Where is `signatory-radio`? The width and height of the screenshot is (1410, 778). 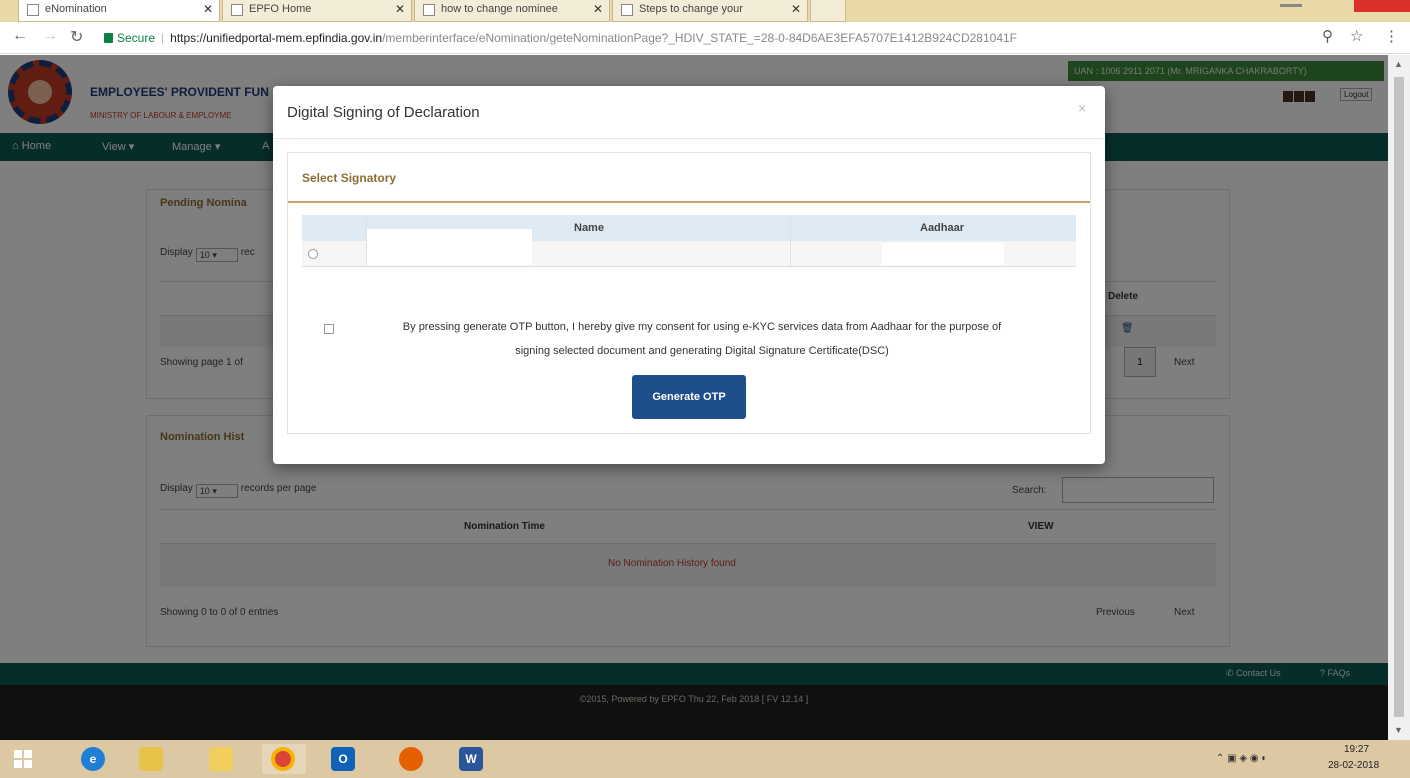
signatory-radio is located at coordinates (313, 254).